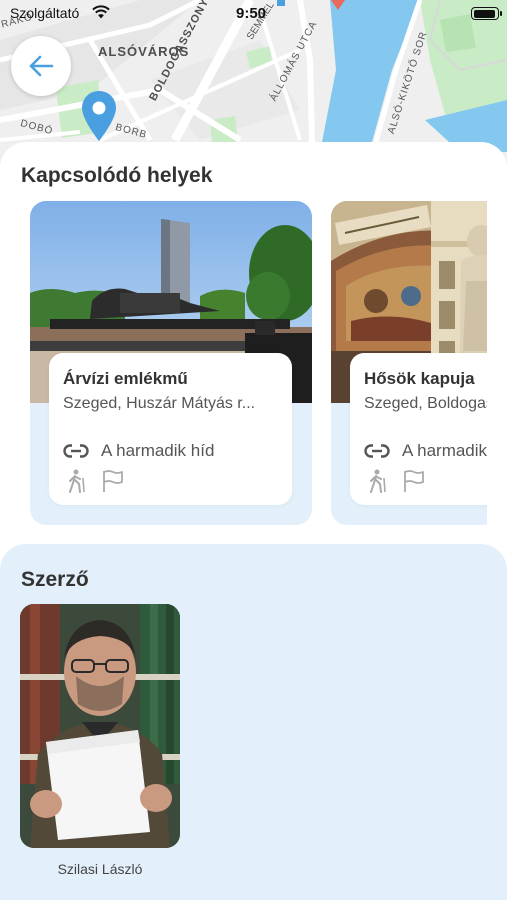  Describe the element at coordinates (425, 403) in the screenshot. I see `place-address: Szeged, Boldogasszony sugárút` at that location.